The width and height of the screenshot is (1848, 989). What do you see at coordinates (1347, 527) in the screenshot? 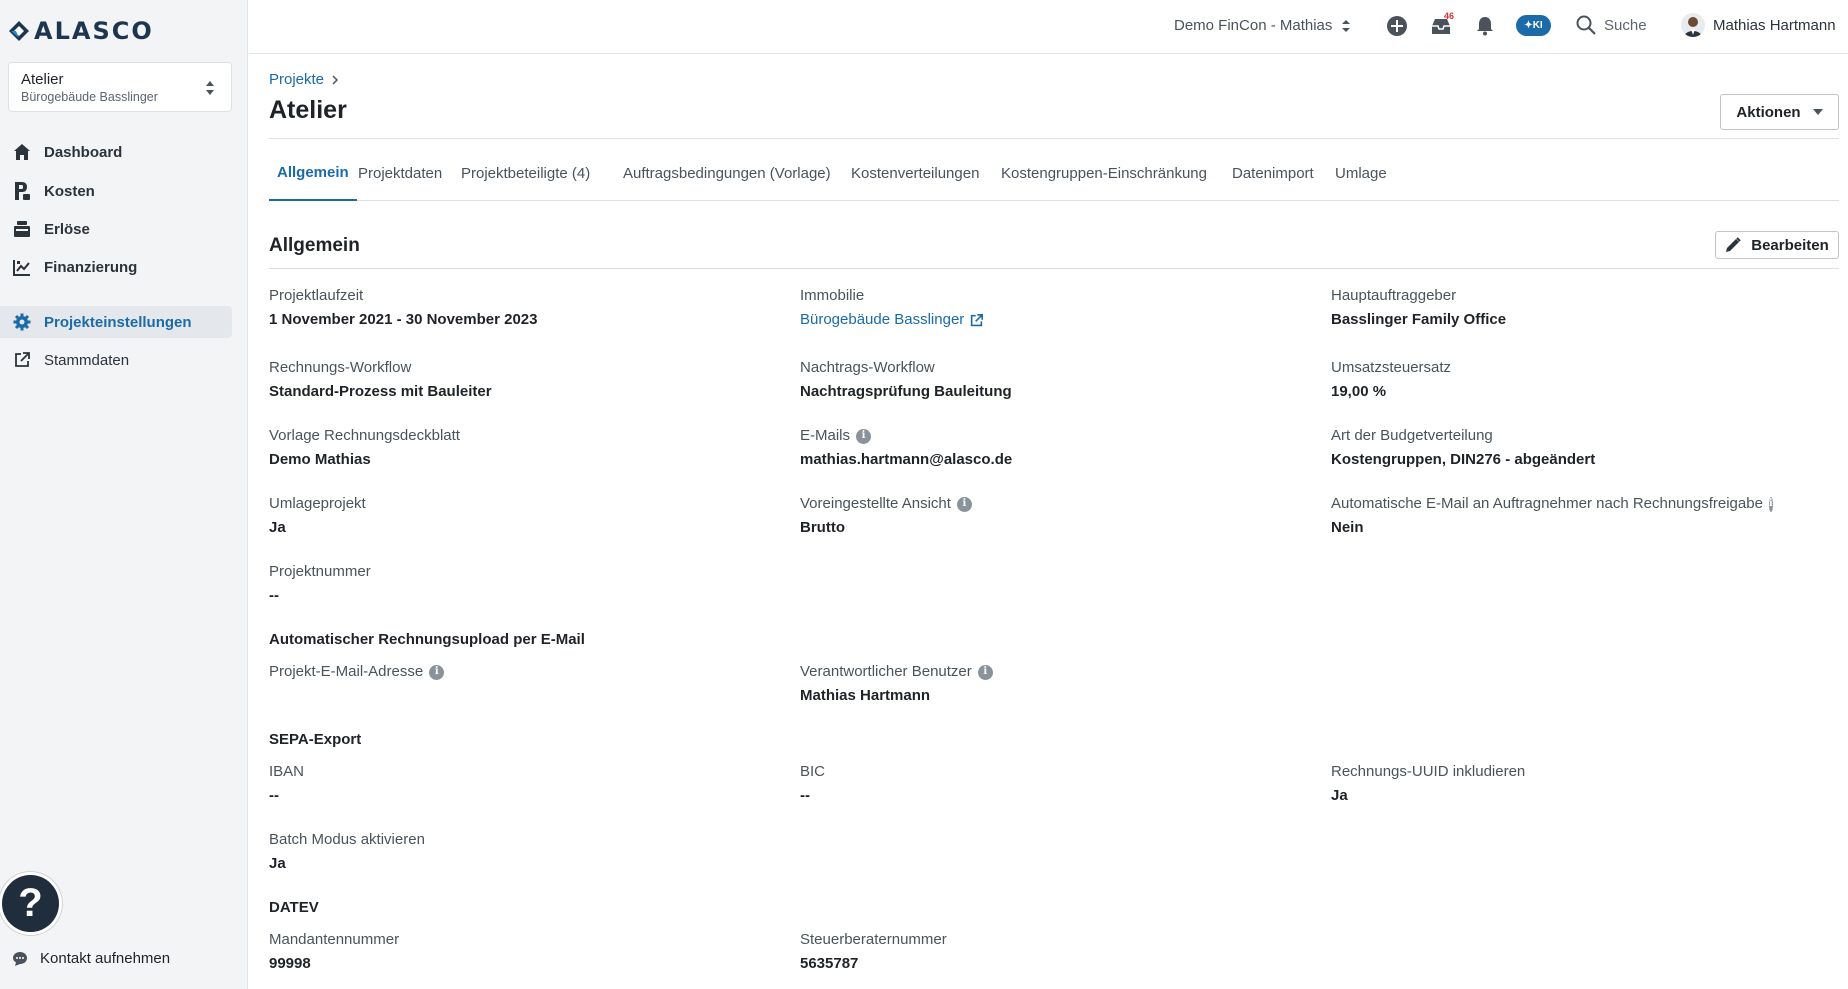
I see `field-value: Nein` at bounding box center [1347, 527].